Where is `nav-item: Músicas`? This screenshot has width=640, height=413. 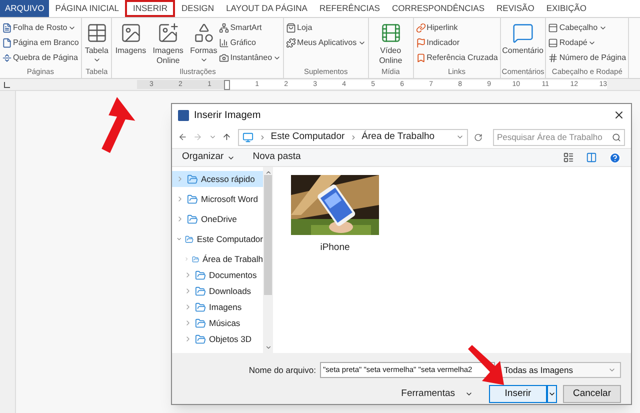
nav-item: Músicas is located at coordinates (217, 323).